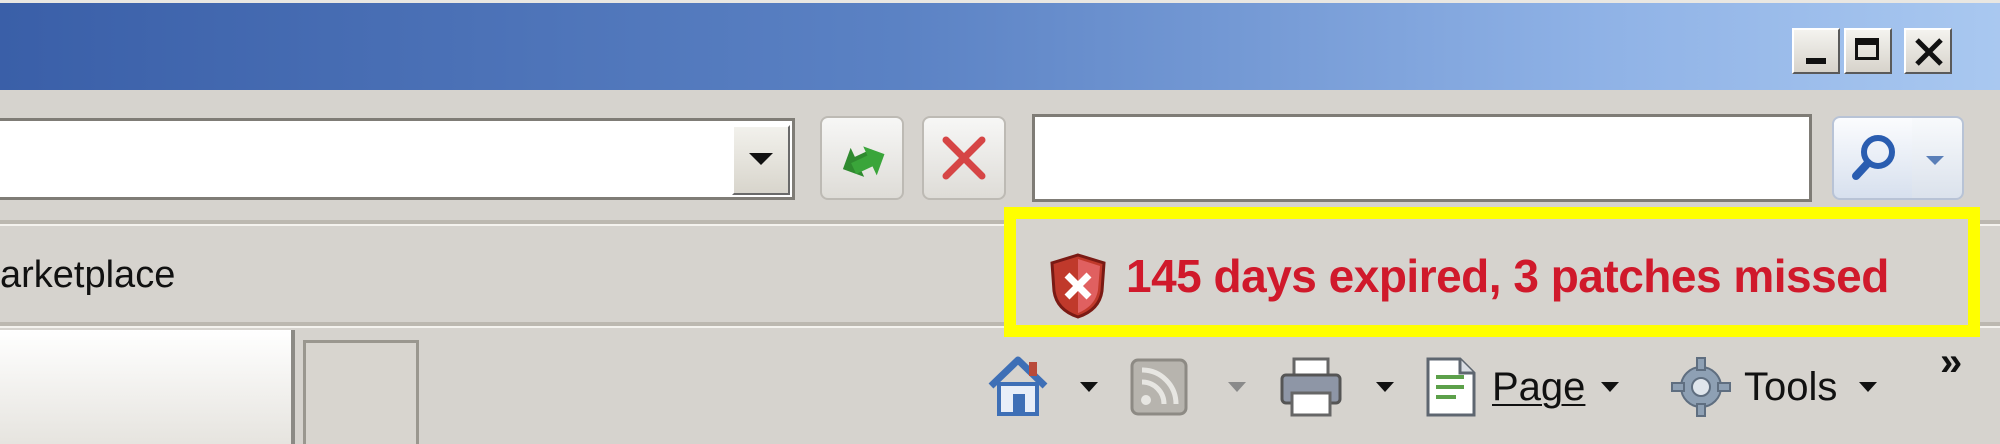  I want to click on page-menu-button: Page, so click(1522, 387).